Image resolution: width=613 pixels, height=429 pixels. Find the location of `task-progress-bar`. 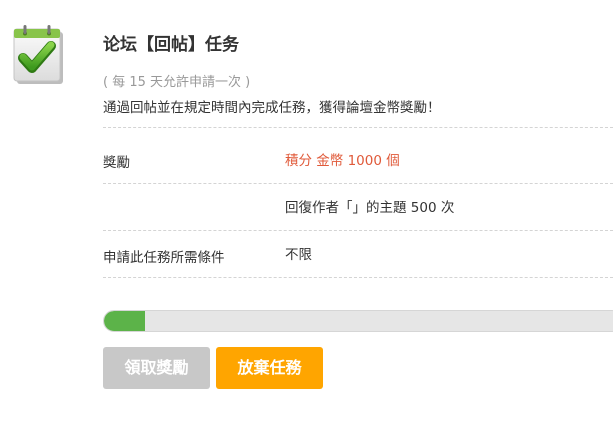

task-progress-bar is located at coordinates (358, 321).